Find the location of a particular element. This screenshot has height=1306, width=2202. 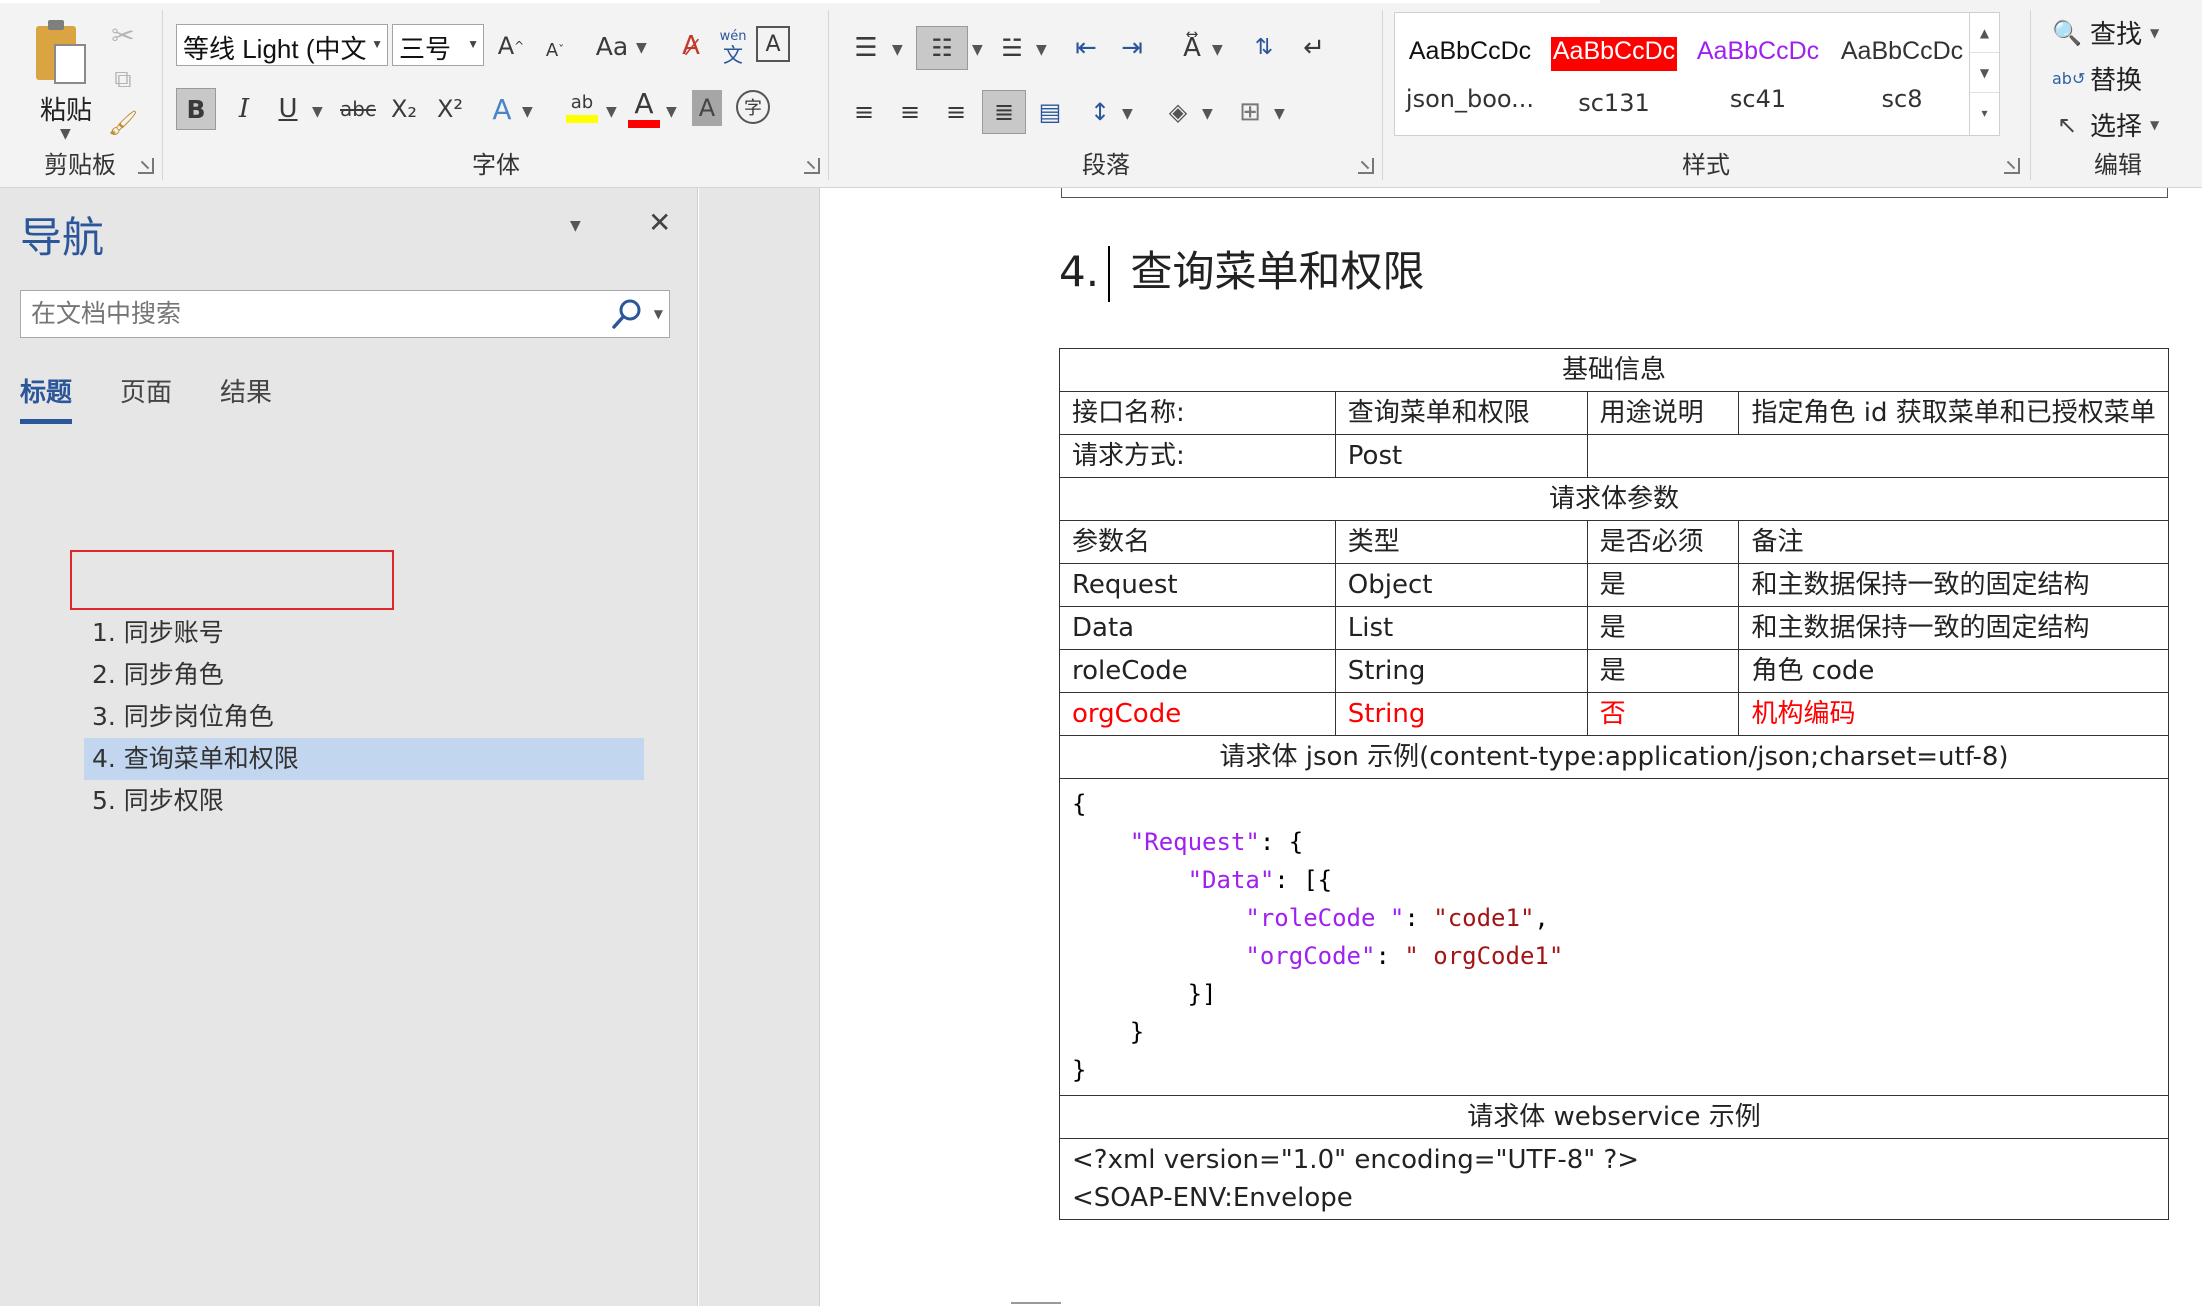

char-border-button: A is located at coordinates (773, 44).